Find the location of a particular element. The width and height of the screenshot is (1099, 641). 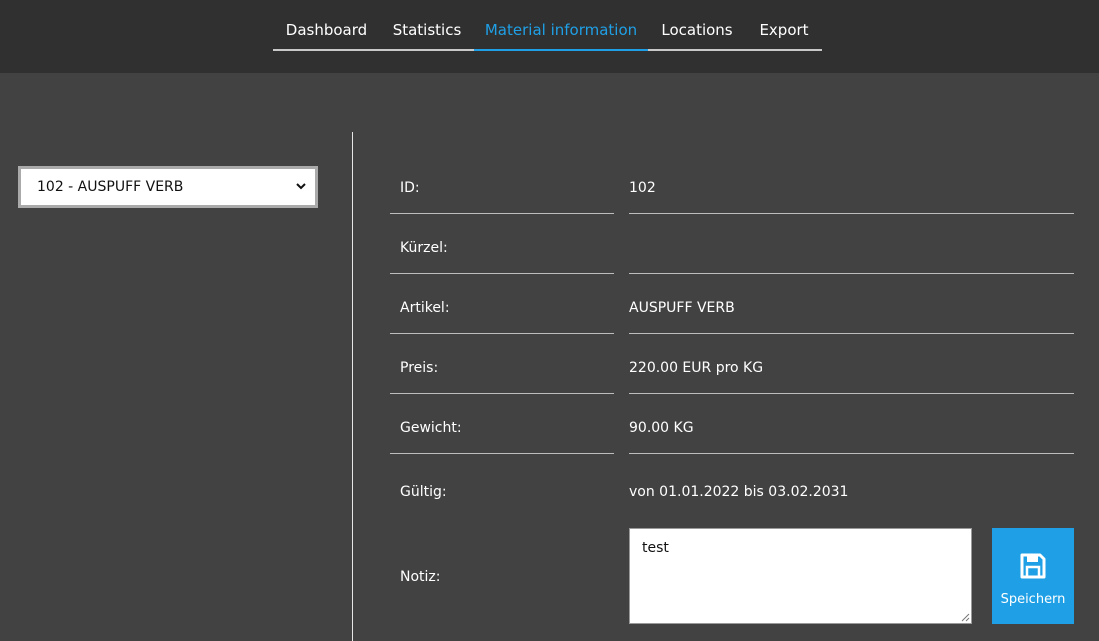

tab-statistics: Statistics is located at coordinates (427, 29).